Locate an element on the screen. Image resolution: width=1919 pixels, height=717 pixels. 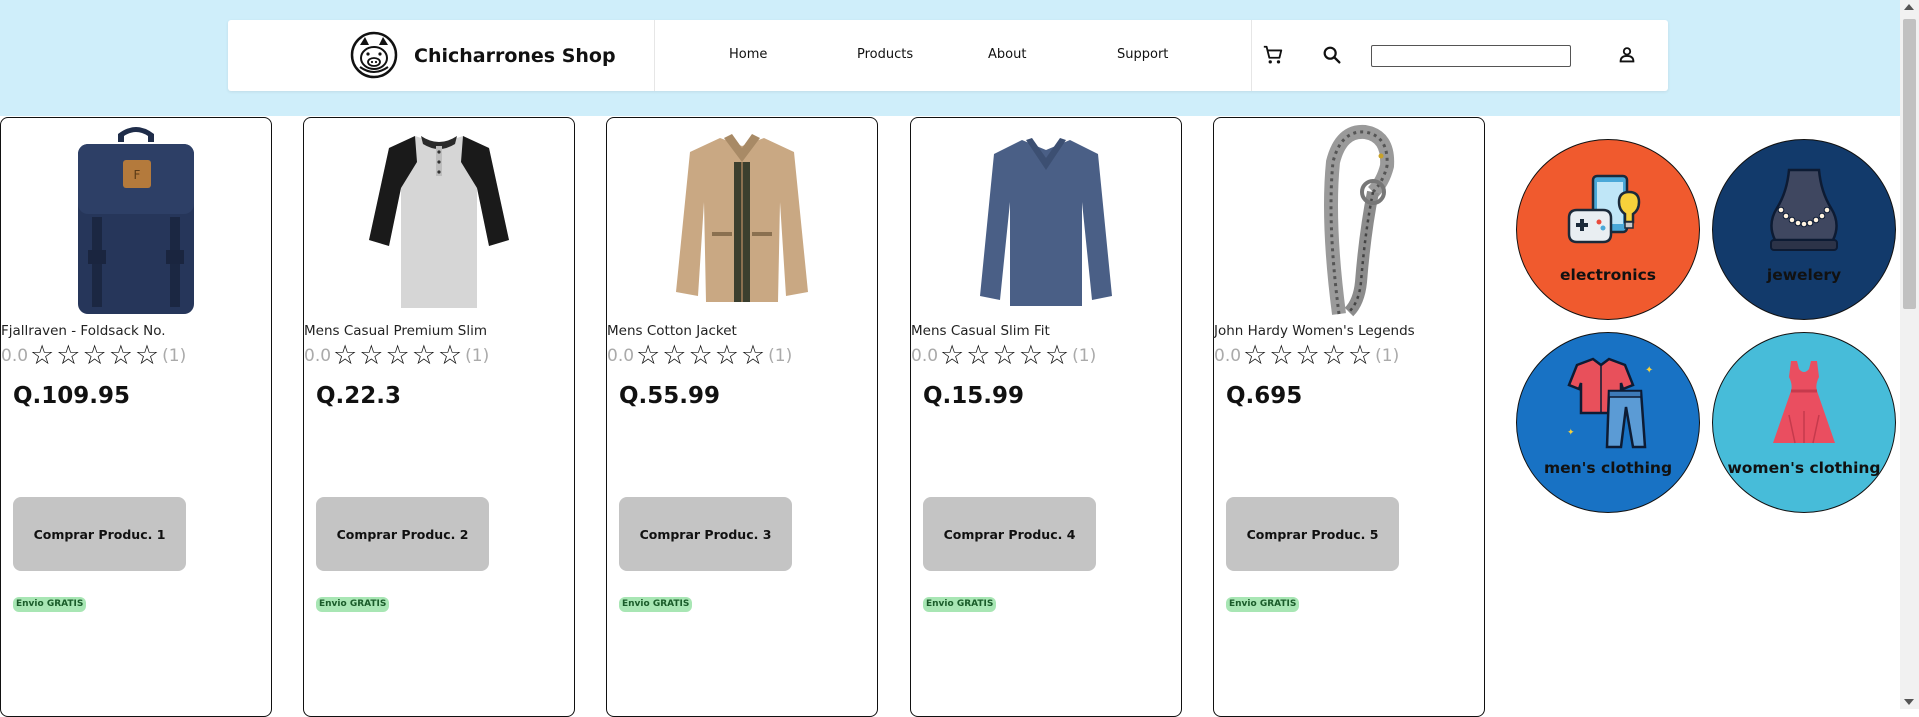
buy-button: Comprar Produc. 4 is located at coordinates (1009, 534).